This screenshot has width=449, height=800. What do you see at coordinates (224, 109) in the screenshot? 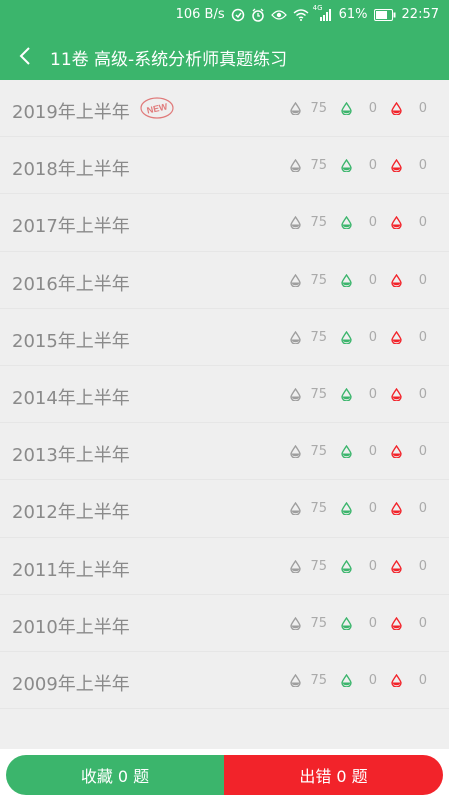
I see `paper-row: 2019年上半年 NEW 75 0 0` at bounding box center [224, 109].